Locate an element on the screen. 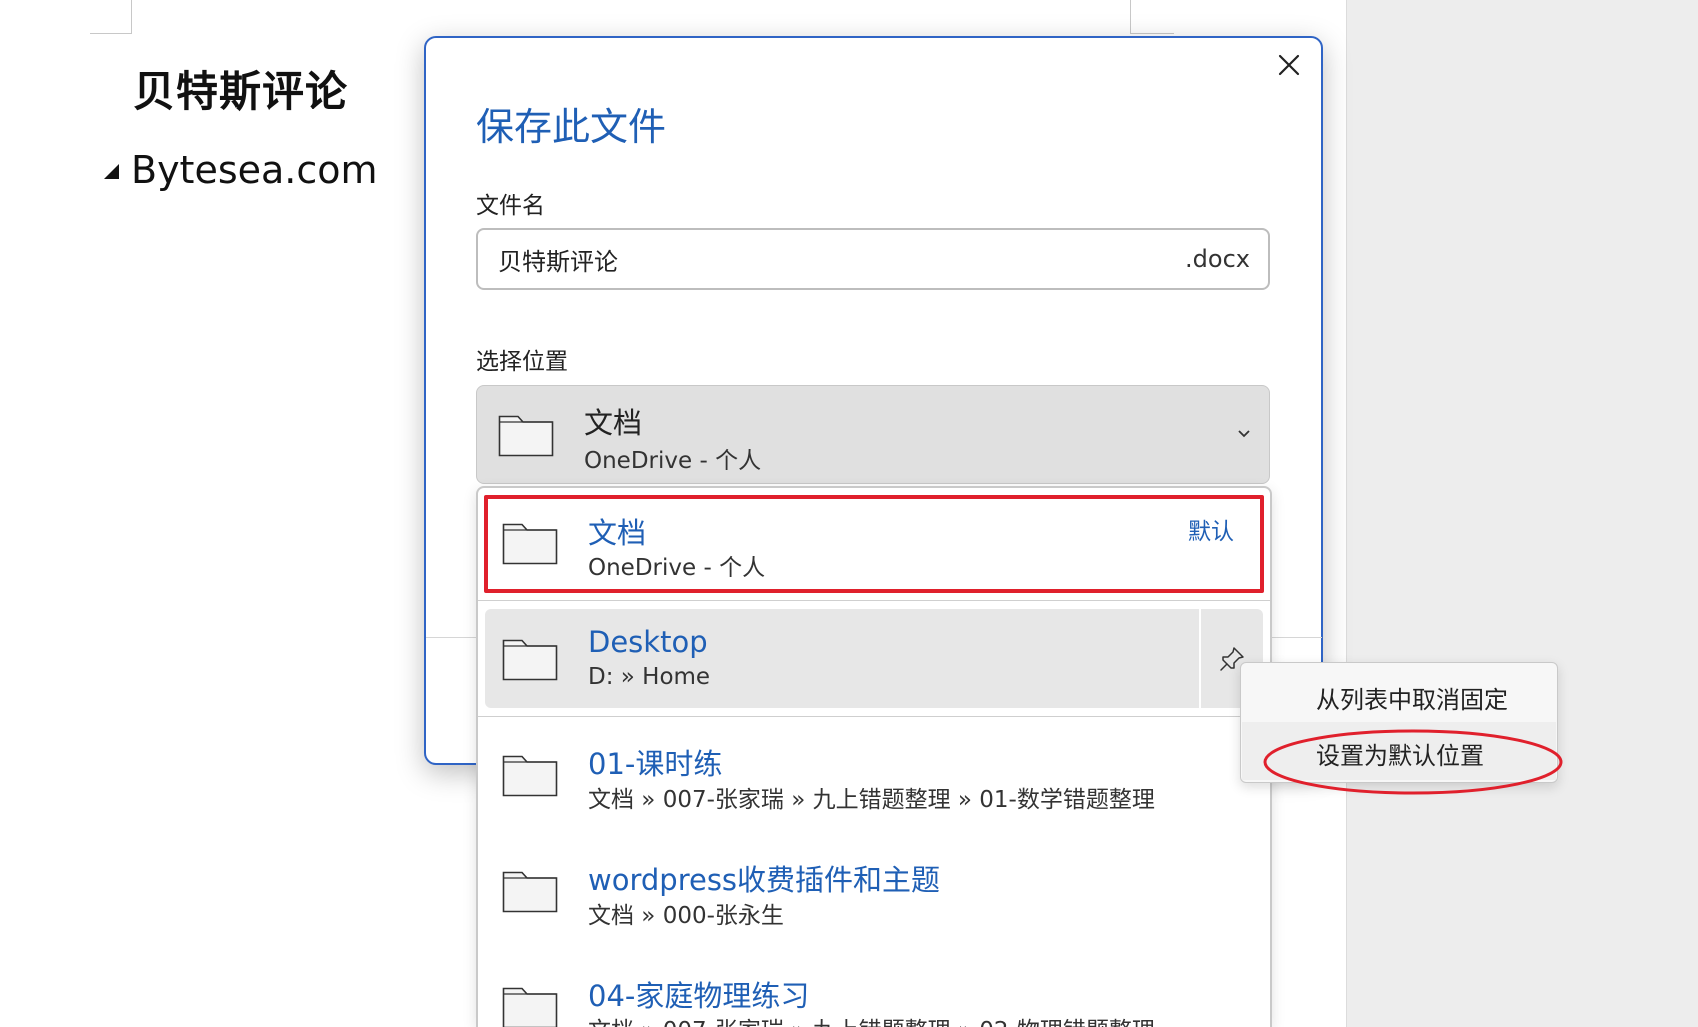 Image resolution: width=1698 pixels, height=1027 pixels. filename-field: 贝特斯评论 .docx is located at coordinates (873, 259).